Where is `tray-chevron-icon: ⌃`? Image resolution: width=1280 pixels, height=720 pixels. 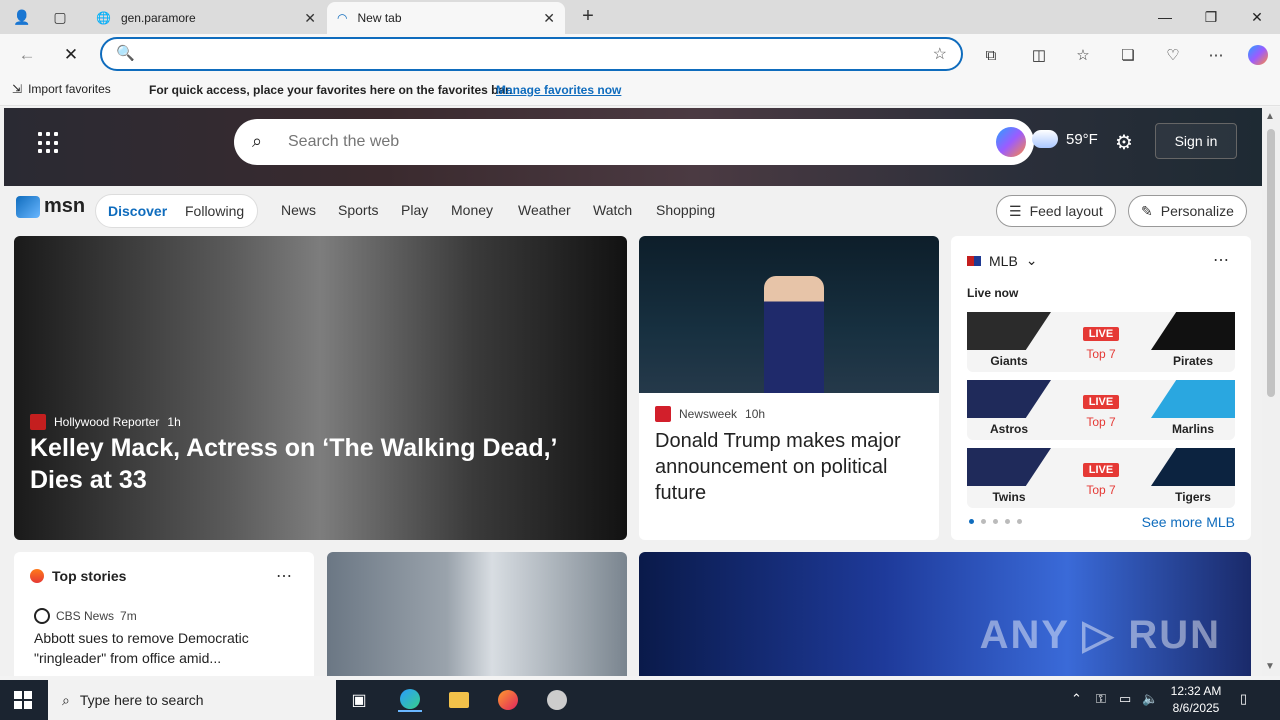
tray-chevron-icon: ⌃ is located at coordinates (1076, 699).